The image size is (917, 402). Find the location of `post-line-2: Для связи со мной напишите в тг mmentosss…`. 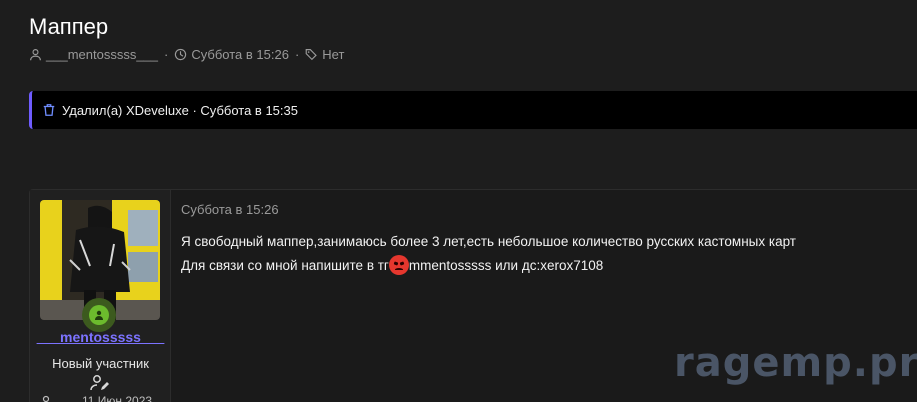

post-line-2: Для связи со мной напишите в тг mmentosss… is located at coordinates (488, 266).